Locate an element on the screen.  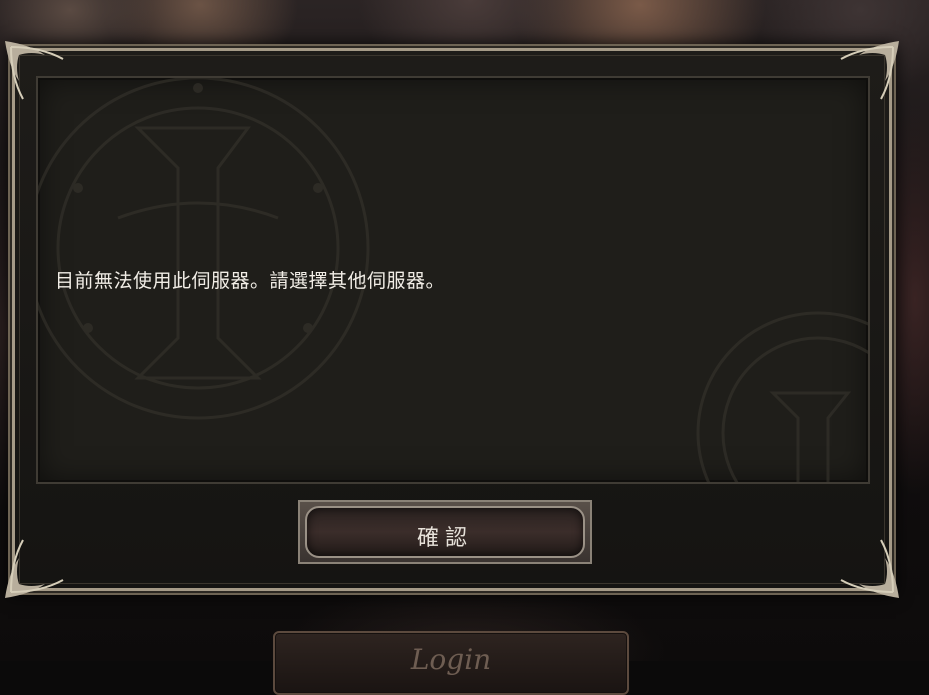
confirm-button-face: 確認 is located at coordinates (445, 532).